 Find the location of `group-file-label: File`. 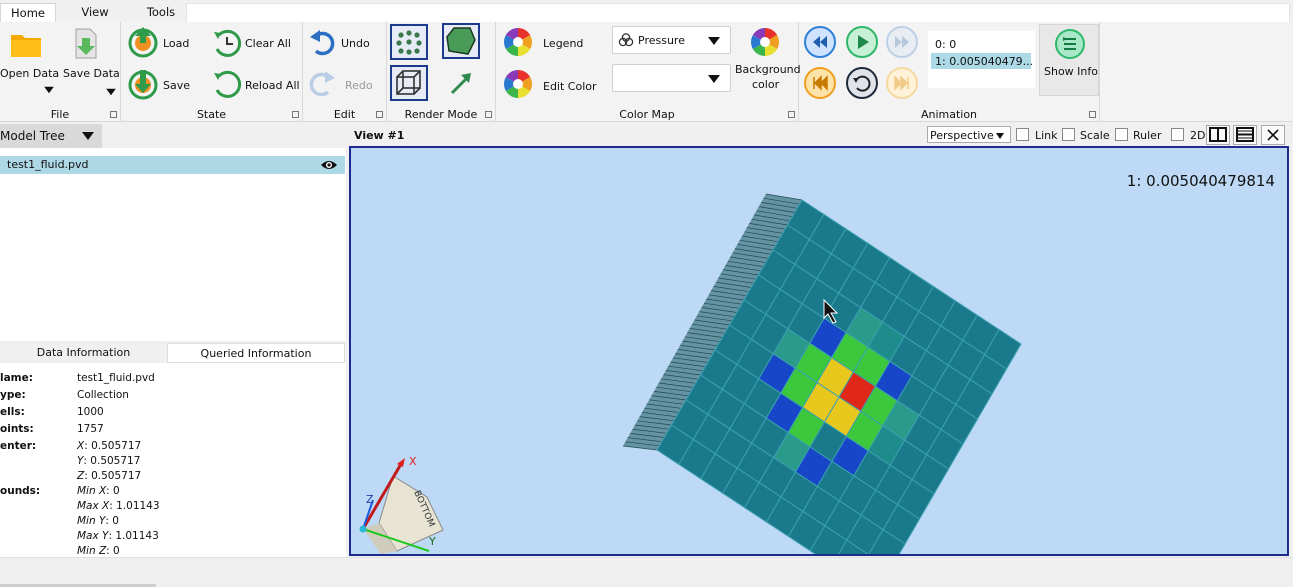

group-file-label: File is located at coordinates (60, 114).